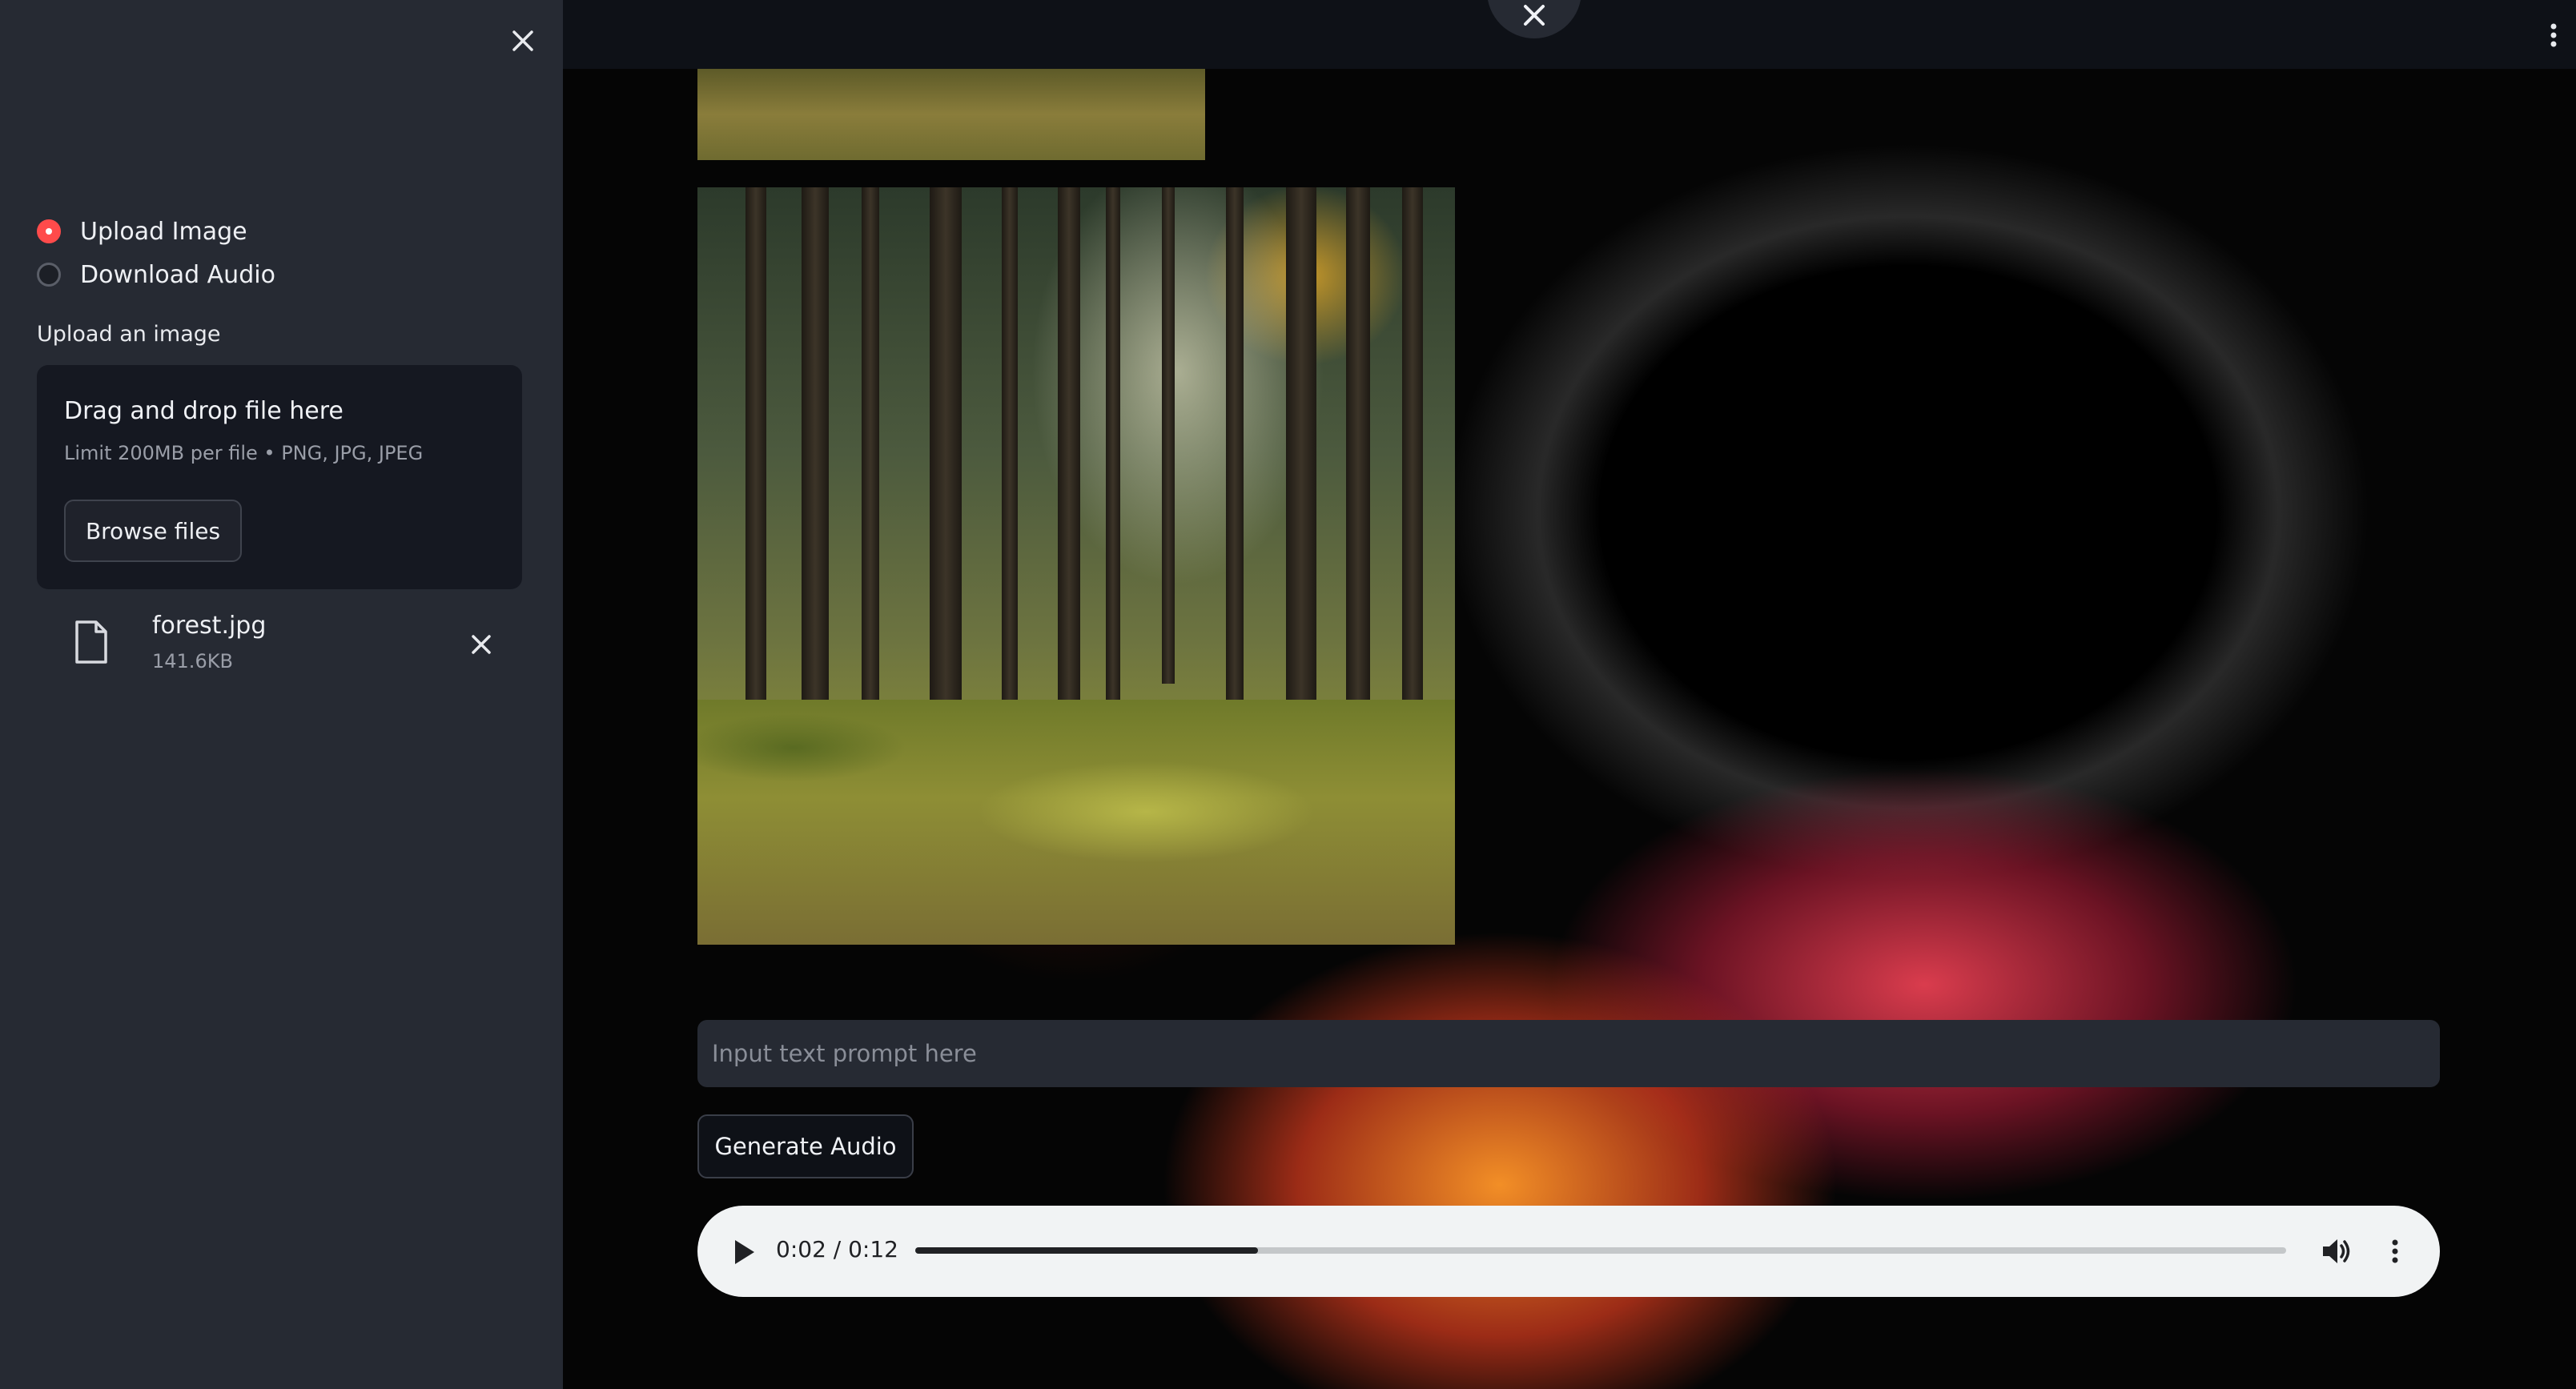 This screenshot has width=2576, height=1389. I want to click on audio-time: 0:02 / 0:12, so click(837, 1250).